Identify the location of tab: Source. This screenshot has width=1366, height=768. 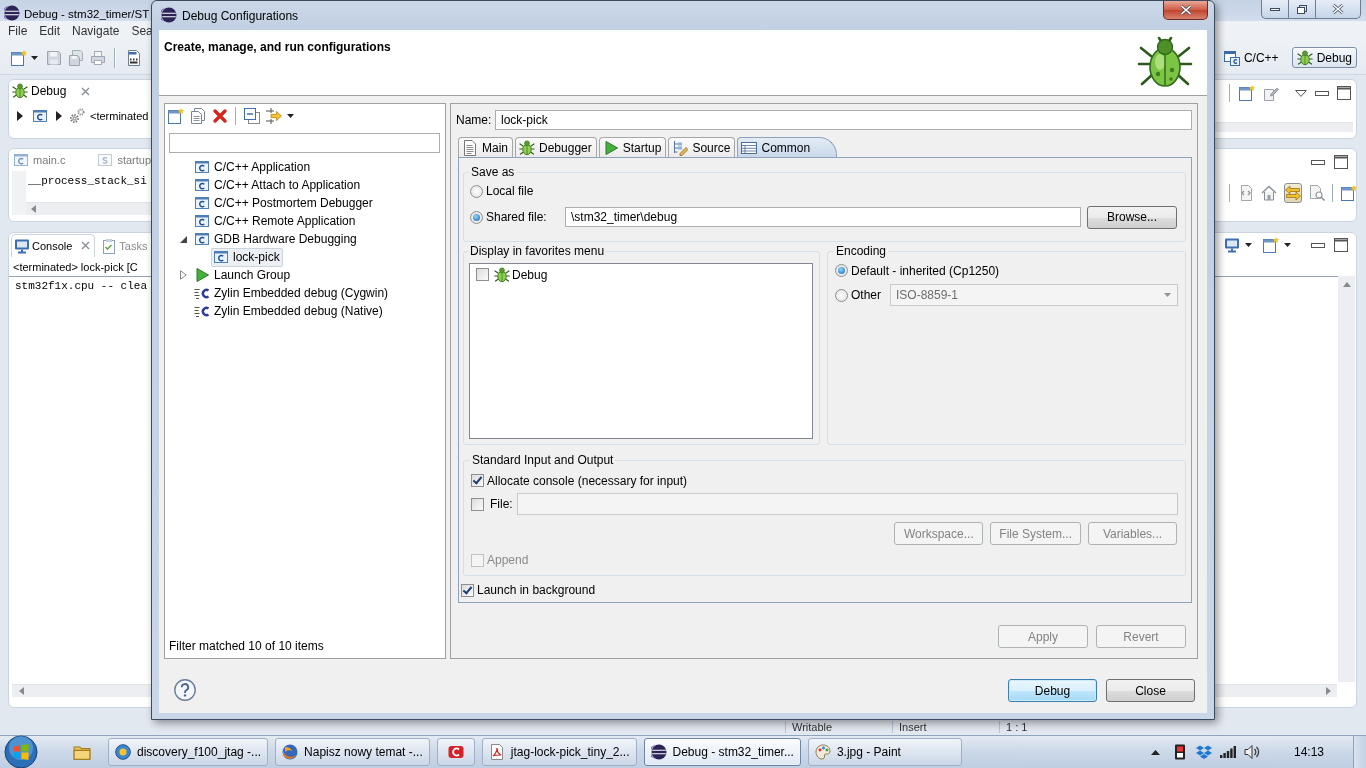
(702, 147).